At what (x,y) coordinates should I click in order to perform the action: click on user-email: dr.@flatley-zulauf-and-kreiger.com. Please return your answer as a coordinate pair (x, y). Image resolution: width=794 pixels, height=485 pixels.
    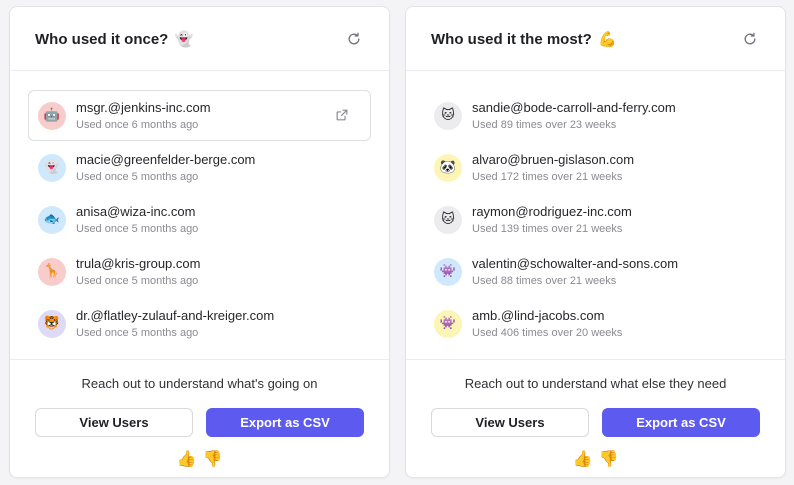
    Looking at the image, I should click on (175, 315).